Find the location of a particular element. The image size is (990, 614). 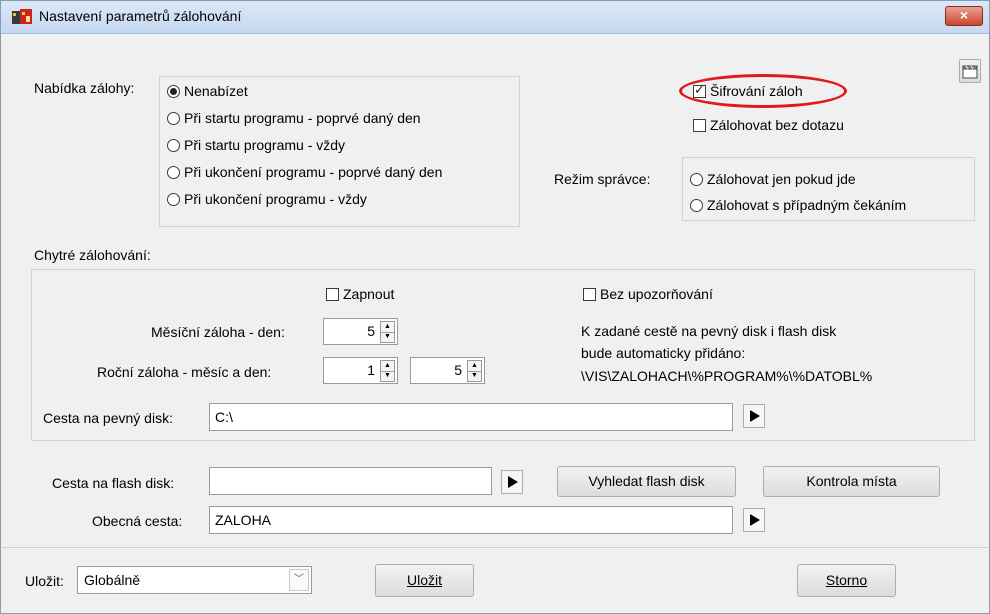

close-icon: × is located at coordinates (964, 15).